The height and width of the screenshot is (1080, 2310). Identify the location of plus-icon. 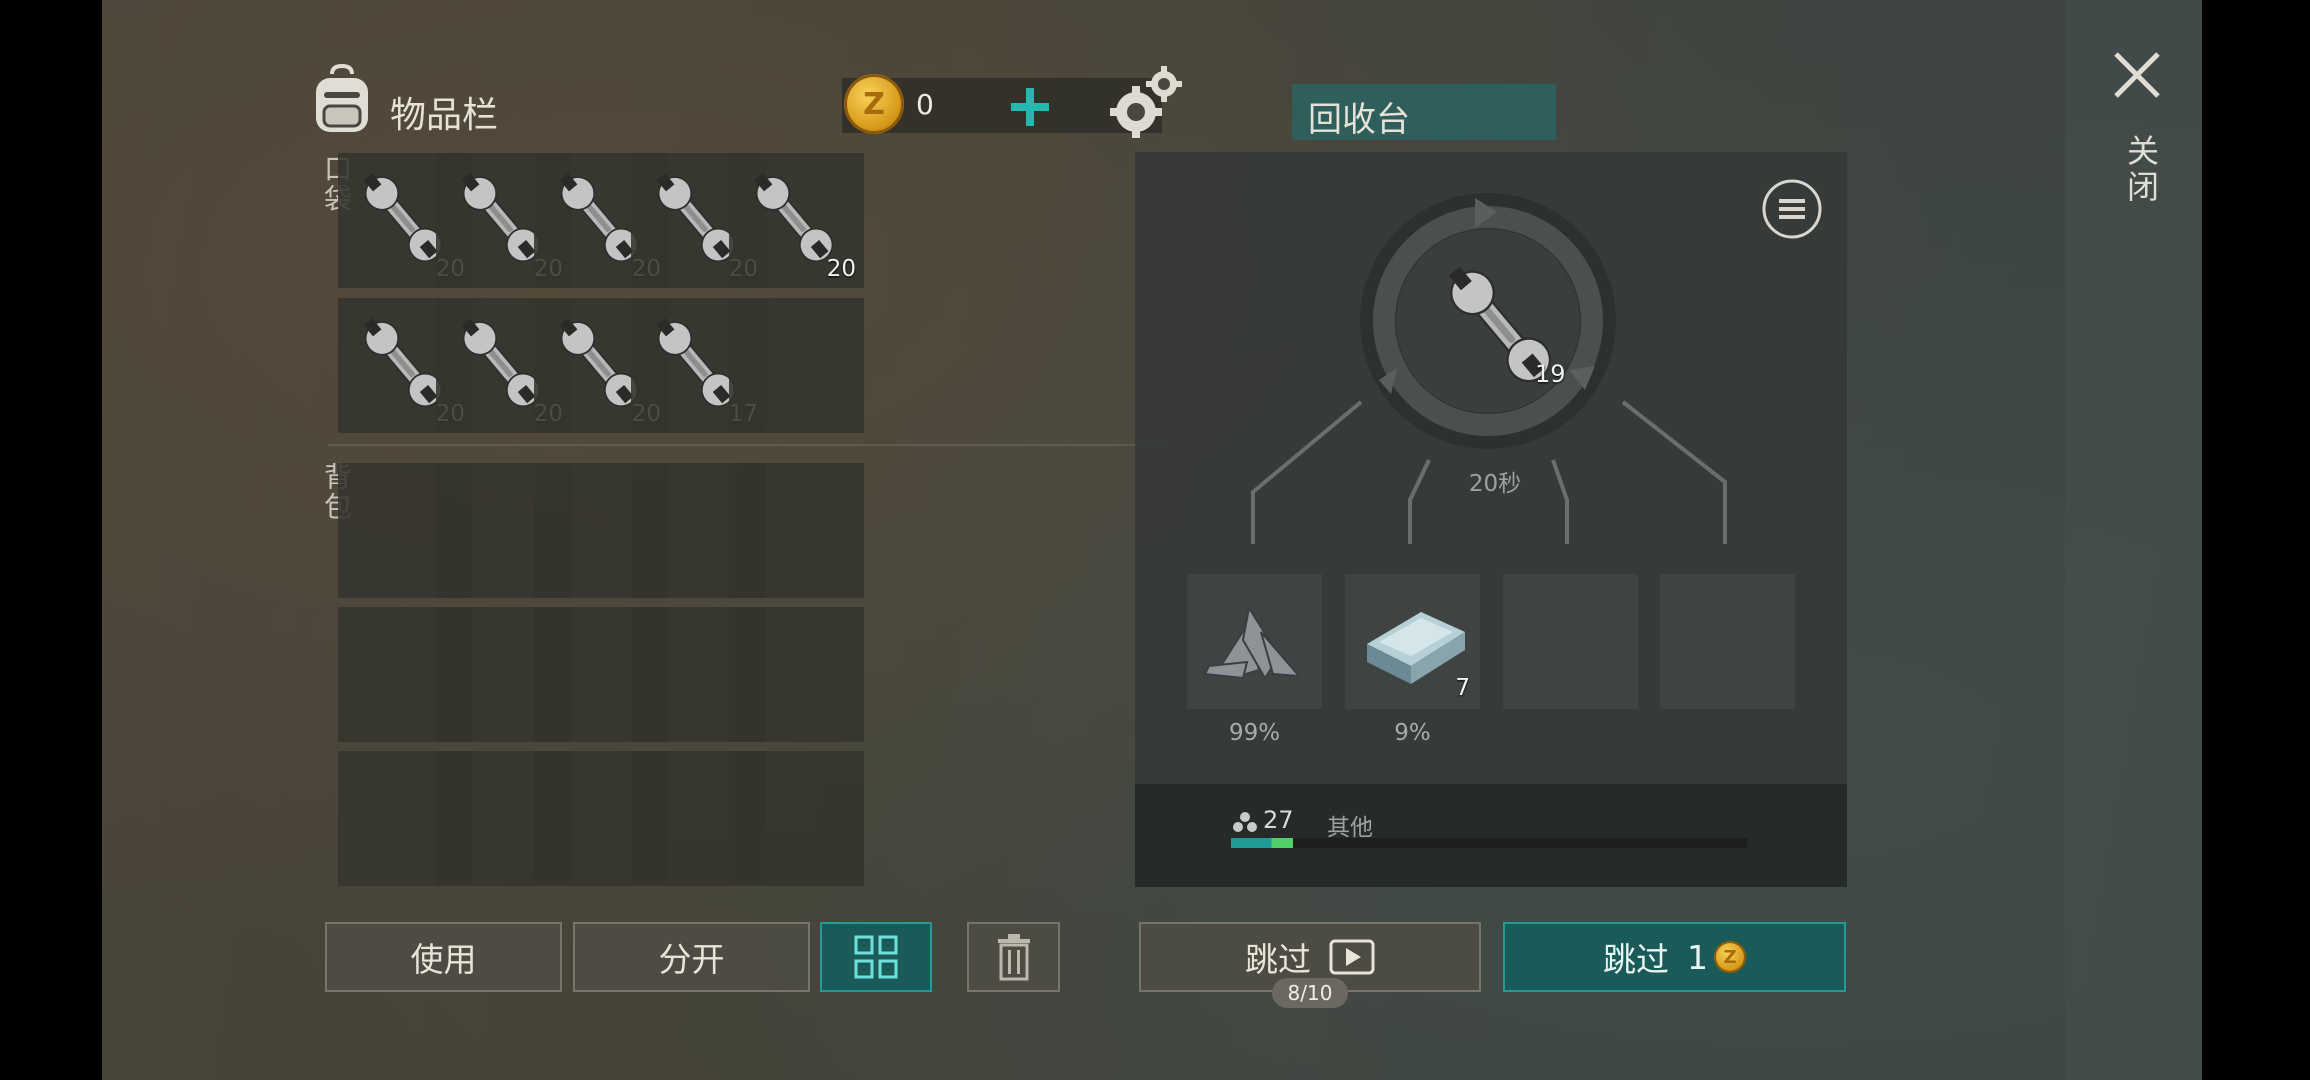
(1030, 107).